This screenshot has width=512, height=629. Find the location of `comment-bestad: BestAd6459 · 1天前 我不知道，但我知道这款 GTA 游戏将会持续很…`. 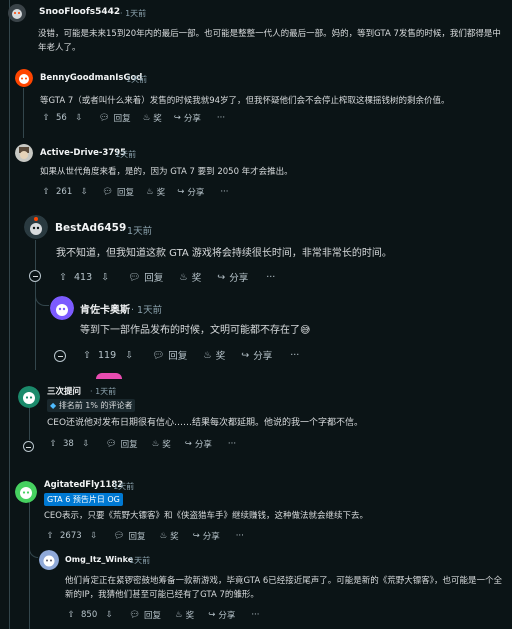

comment-bestad: BestAd6459 · 1天前 我不知道，但我知道这款 GTA 游戏将会持续很… is located at coordinates (256, 250).